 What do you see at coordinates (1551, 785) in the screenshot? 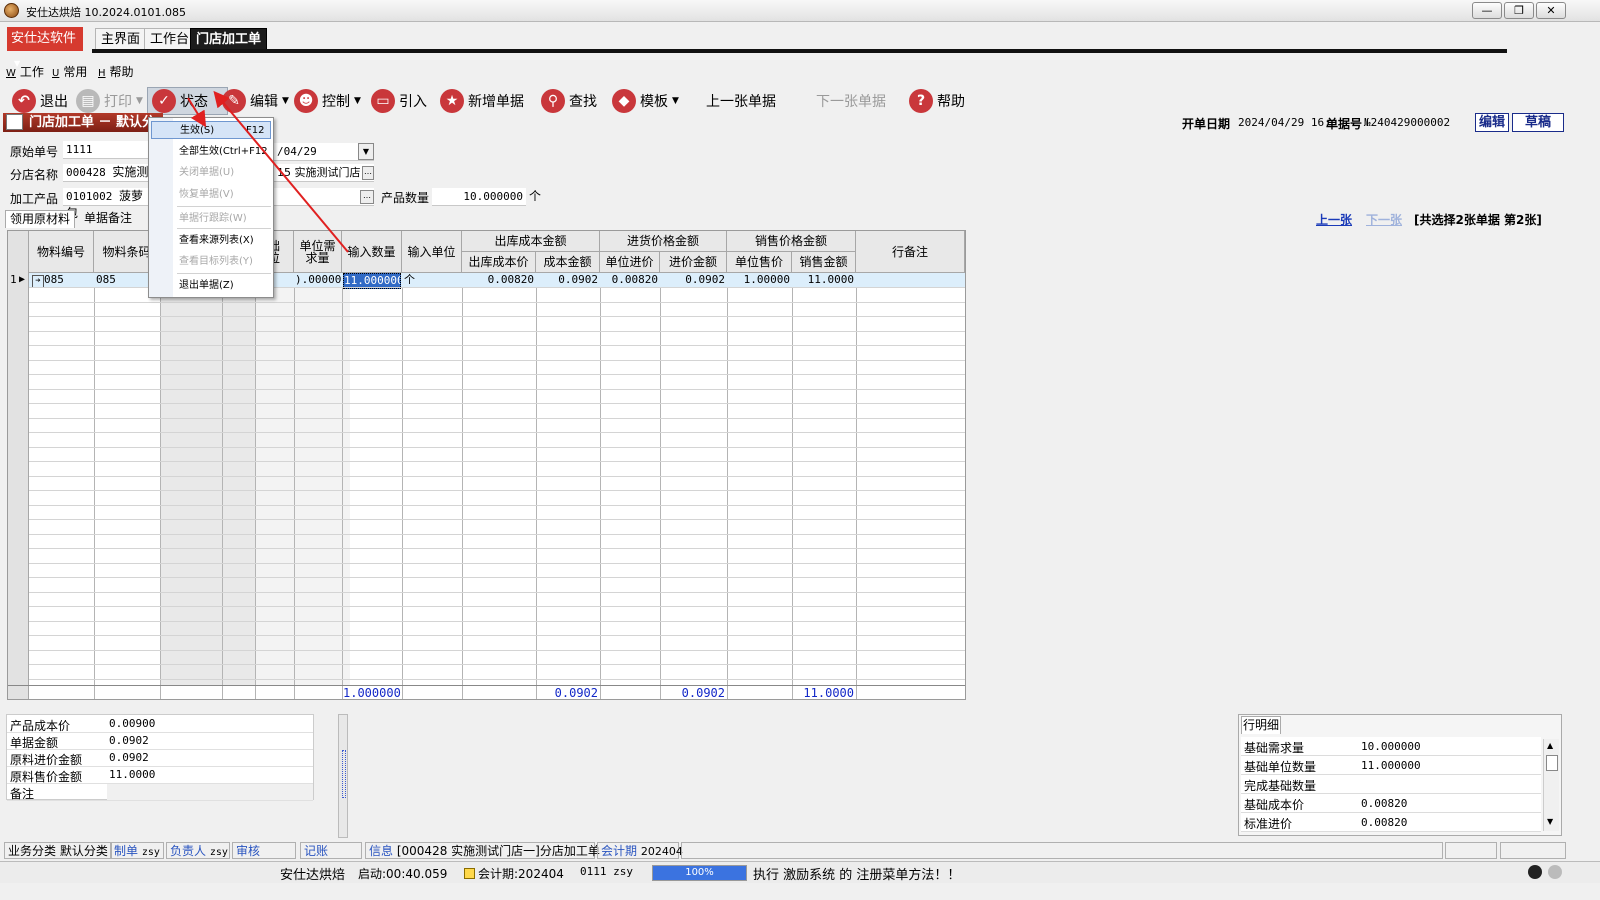
I see `detail-scrollbar: ▲ ▼` at bounding box center [1551, 785].